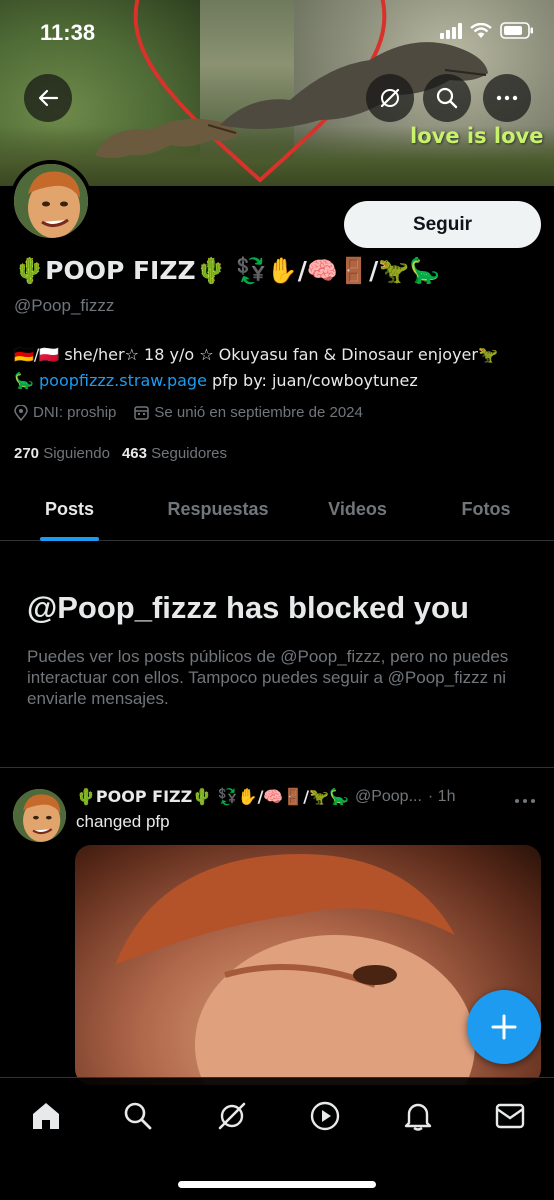  Describe the element at coordinates (120, 453) in the screenshot. I see `profile-stats: 270 Siguiendo 463 Seguidores` at that location.